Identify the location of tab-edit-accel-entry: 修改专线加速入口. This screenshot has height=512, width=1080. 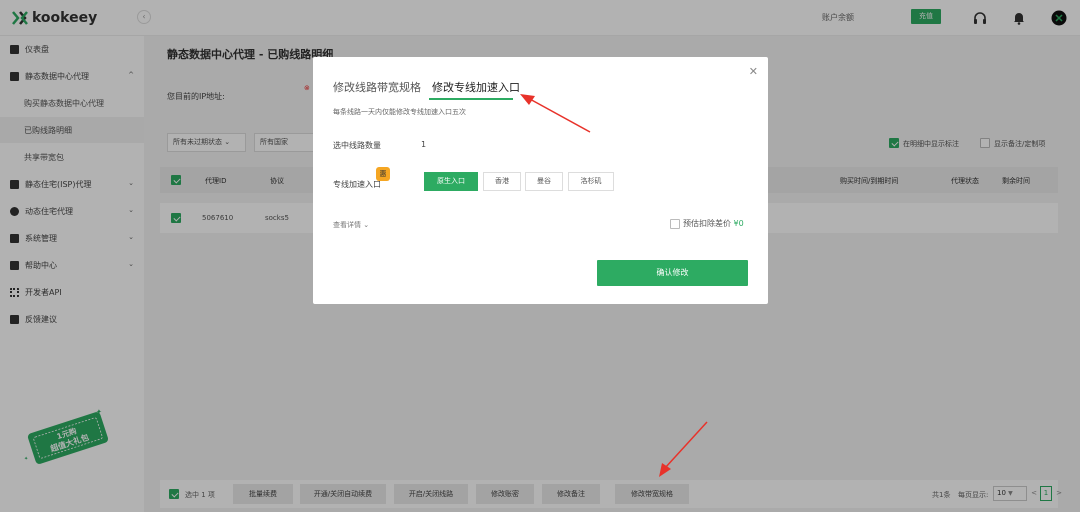
(476, 87).